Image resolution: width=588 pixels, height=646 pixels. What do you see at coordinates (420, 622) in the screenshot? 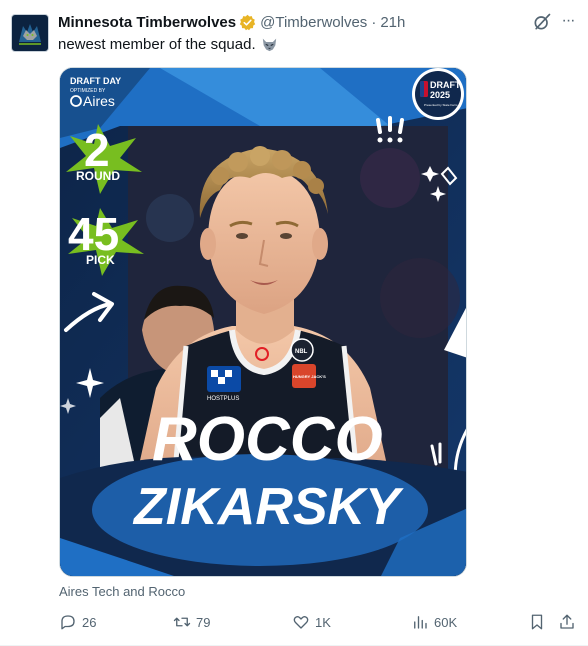
I see `views-icon` at bounding box center [420, 622].